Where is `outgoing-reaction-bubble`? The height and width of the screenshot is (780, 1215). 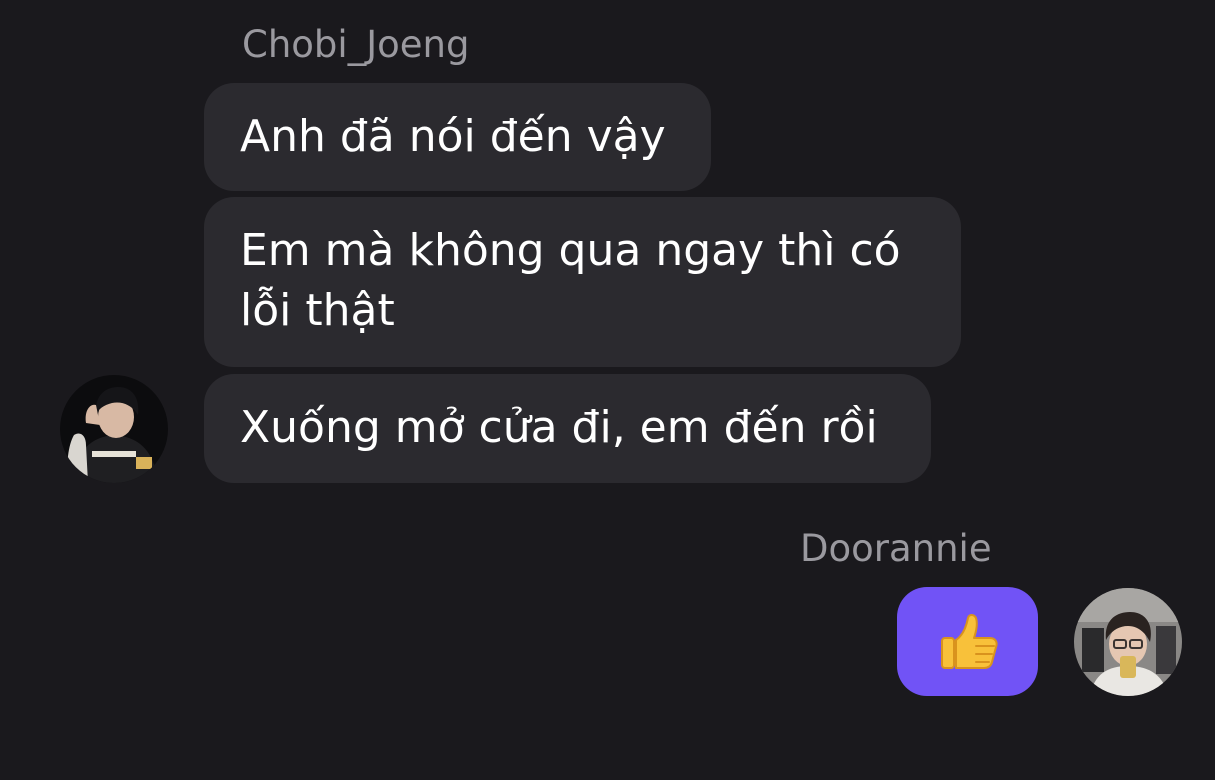 outgoing-reaction-bubble is located at coordinates (967, 641).